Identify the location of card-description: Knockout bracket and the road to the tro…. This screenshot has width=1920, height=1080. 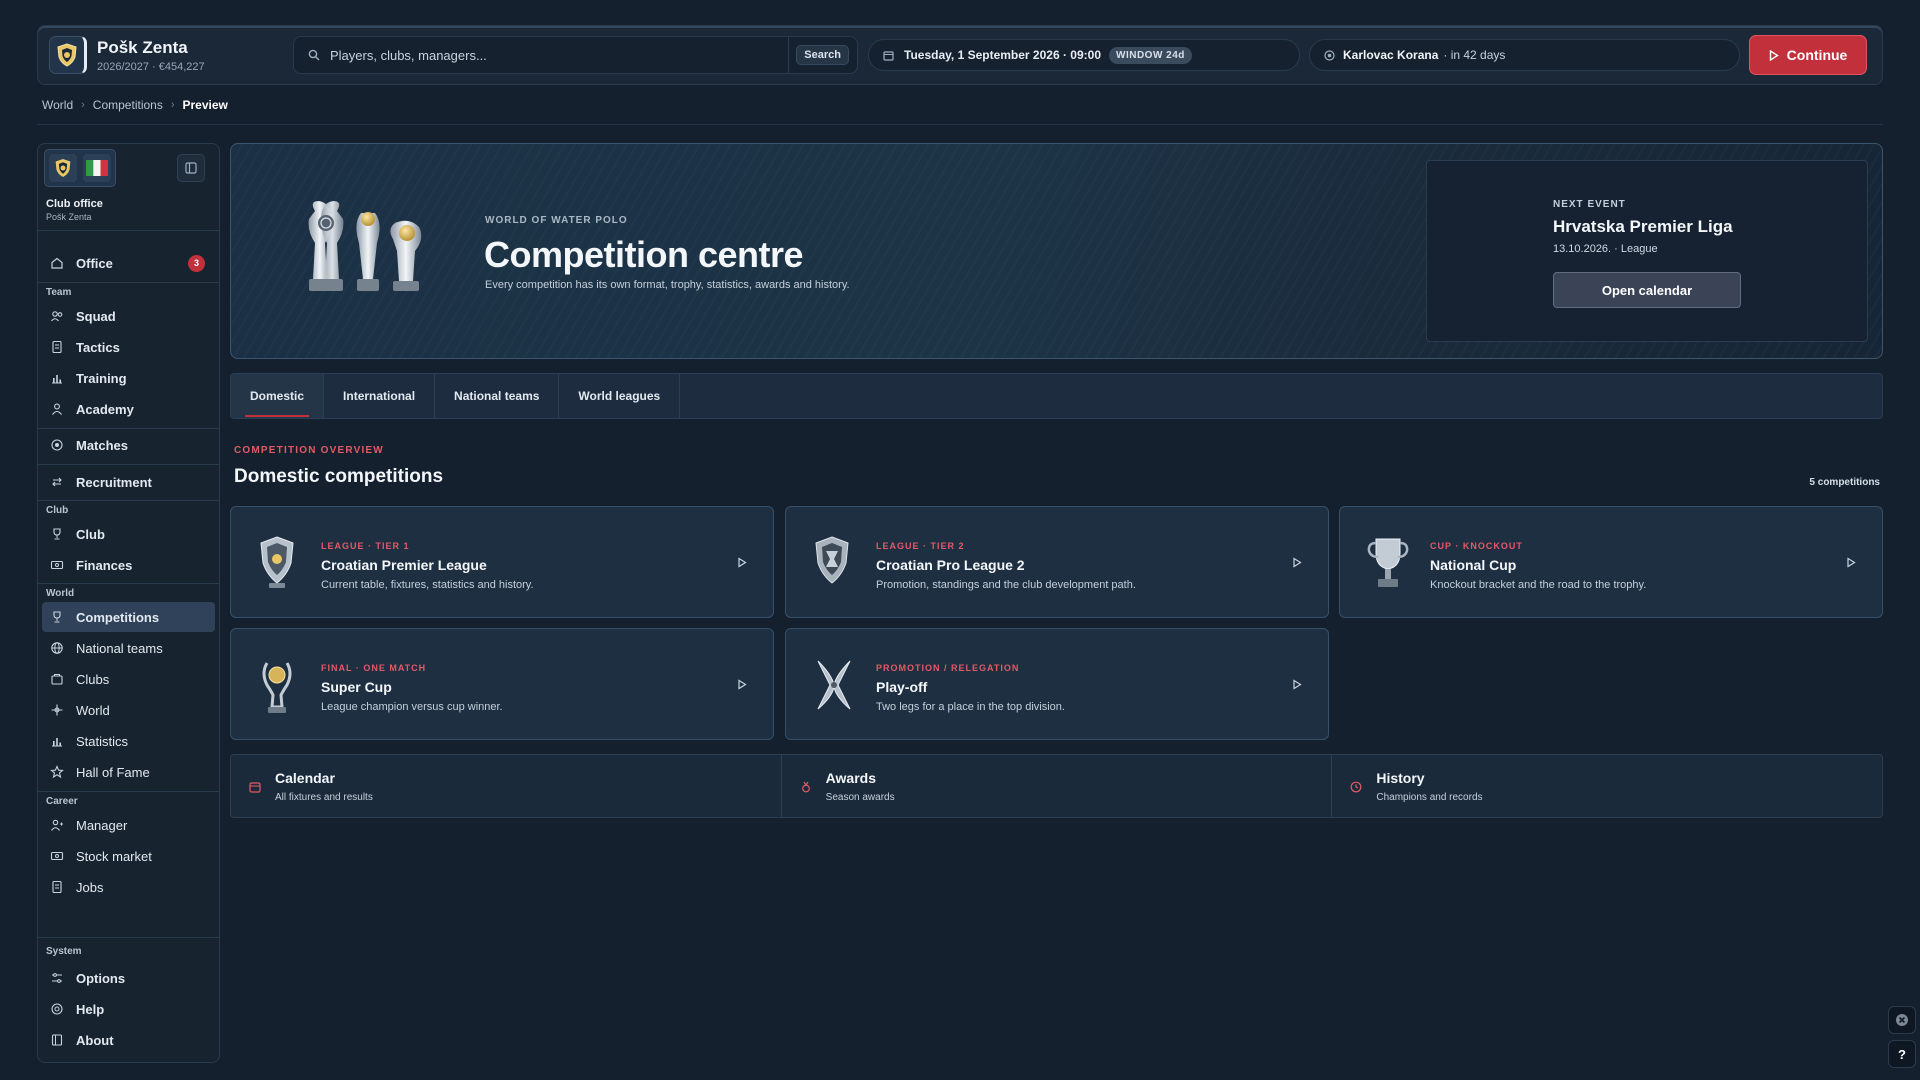
(1538, 585).